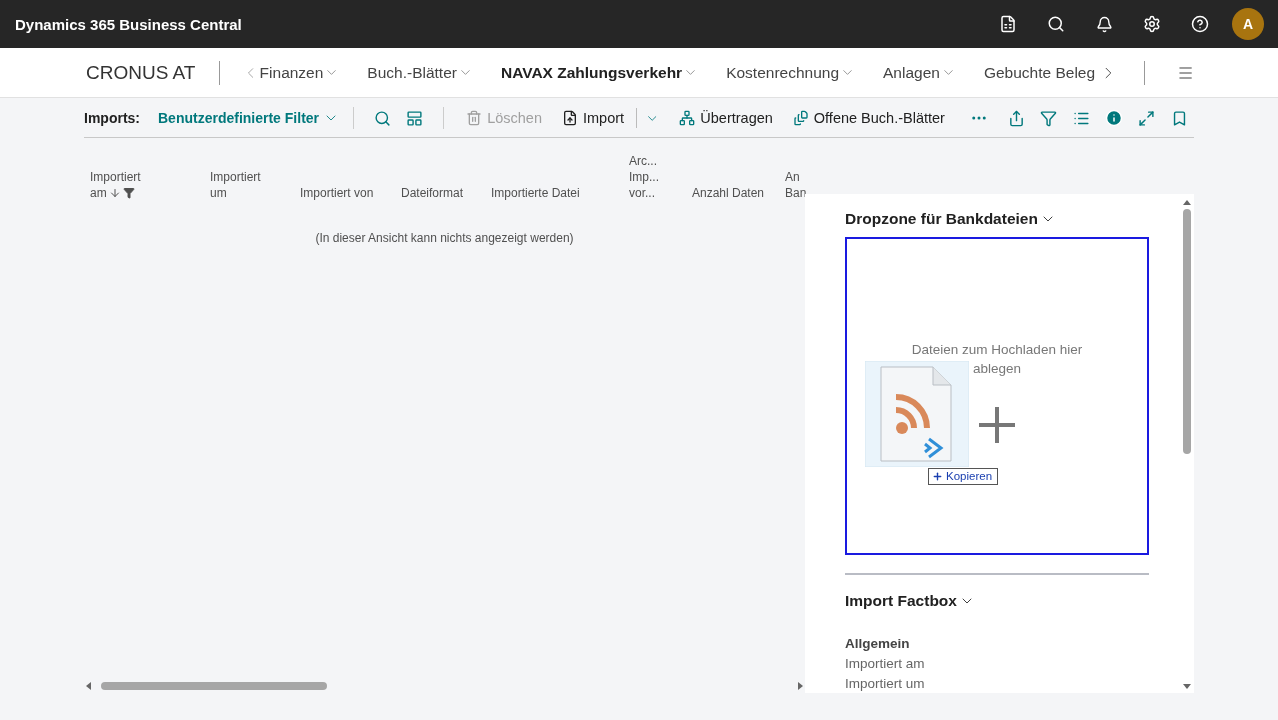 The image size is (1278, 720). What do you see at coordinates (950, 219) in the screenshot?
I see `factbox-title: Dropzone für Bankdateien` at bounding box center [950, 219].